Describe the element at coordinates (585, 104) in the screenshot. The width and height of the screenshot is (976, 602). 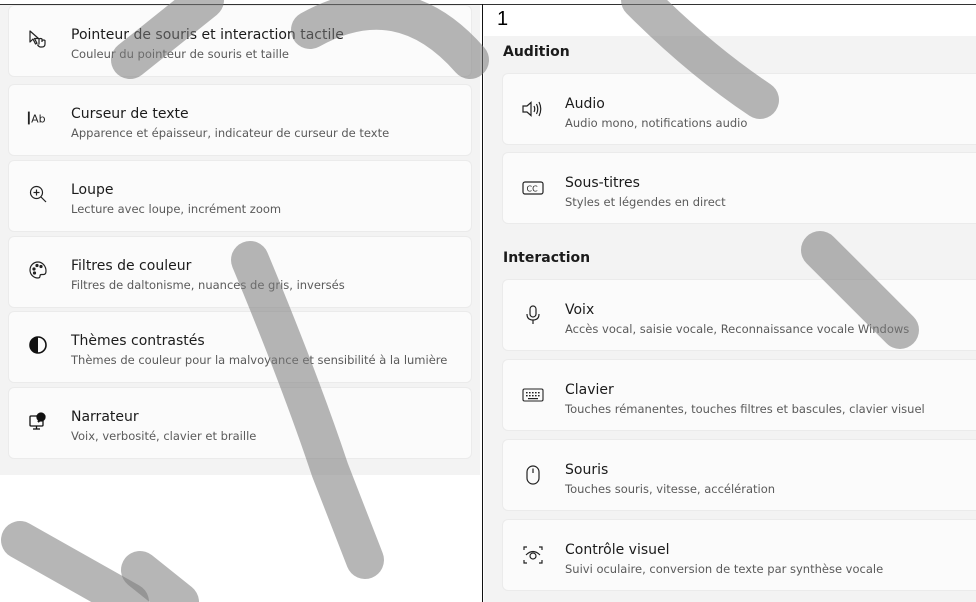
I see `setting-title: Audio` at that location.